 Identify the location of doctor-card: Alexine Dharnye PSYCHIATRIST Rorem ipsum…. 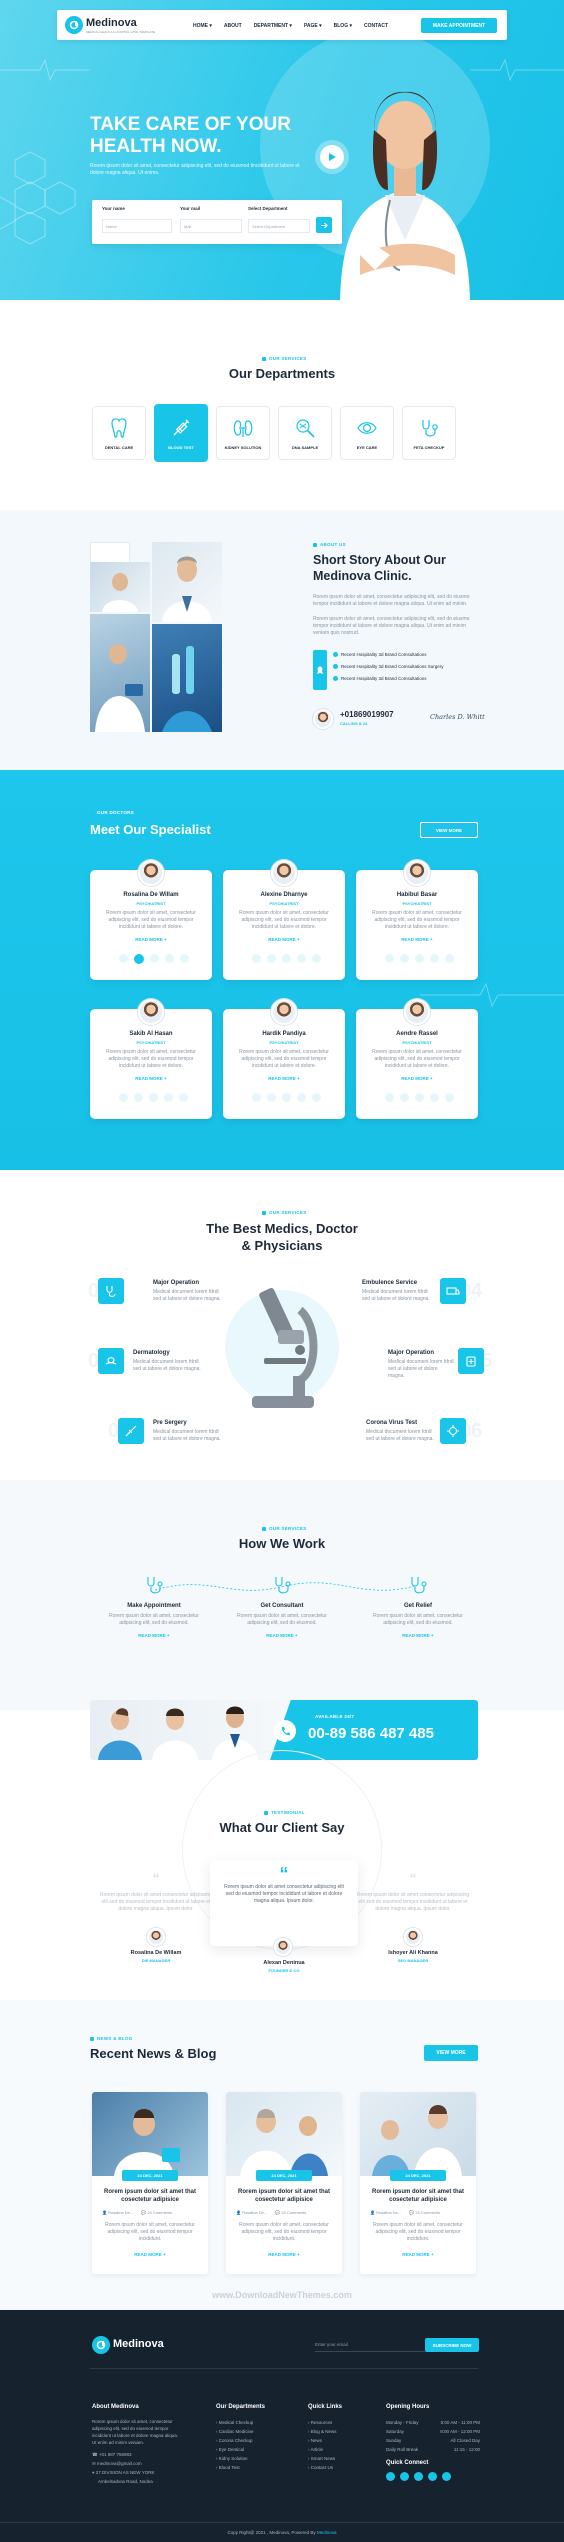
(284, 920).